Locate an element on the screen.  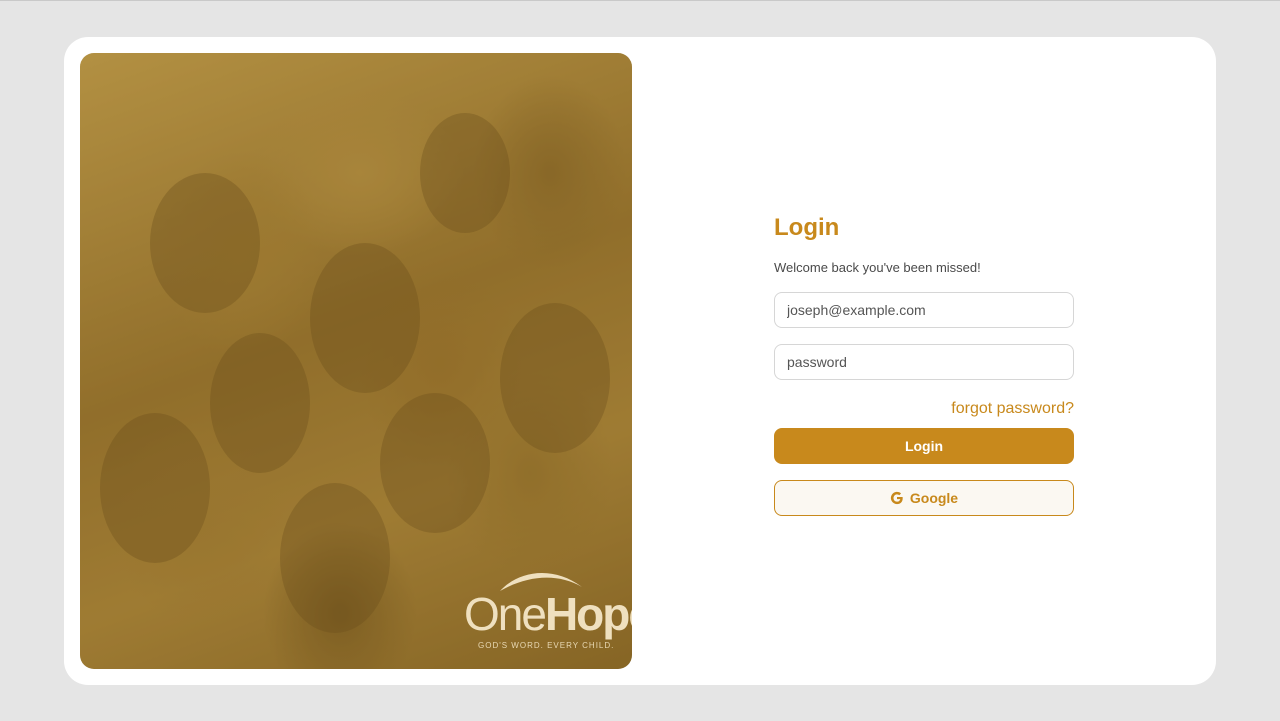
login-title: Login is located at coordinates (807, 227).